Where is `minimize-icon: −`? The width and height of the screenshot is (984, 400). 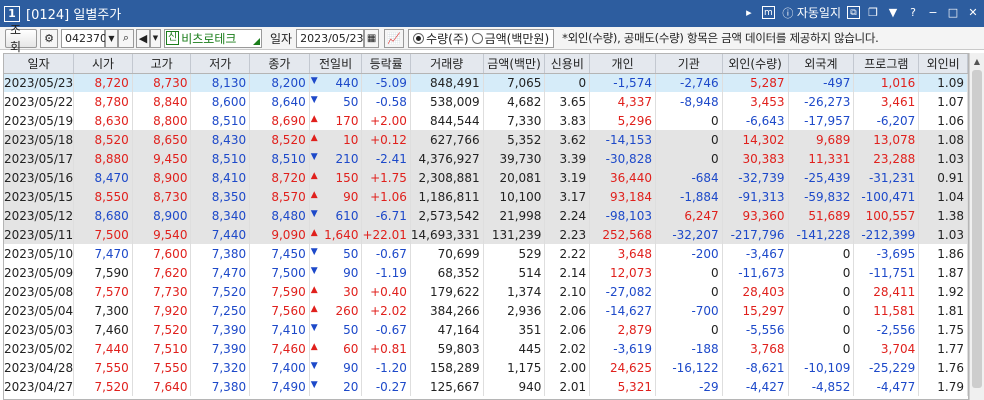
minimize-icon: − is located at coordinates (933, 13).